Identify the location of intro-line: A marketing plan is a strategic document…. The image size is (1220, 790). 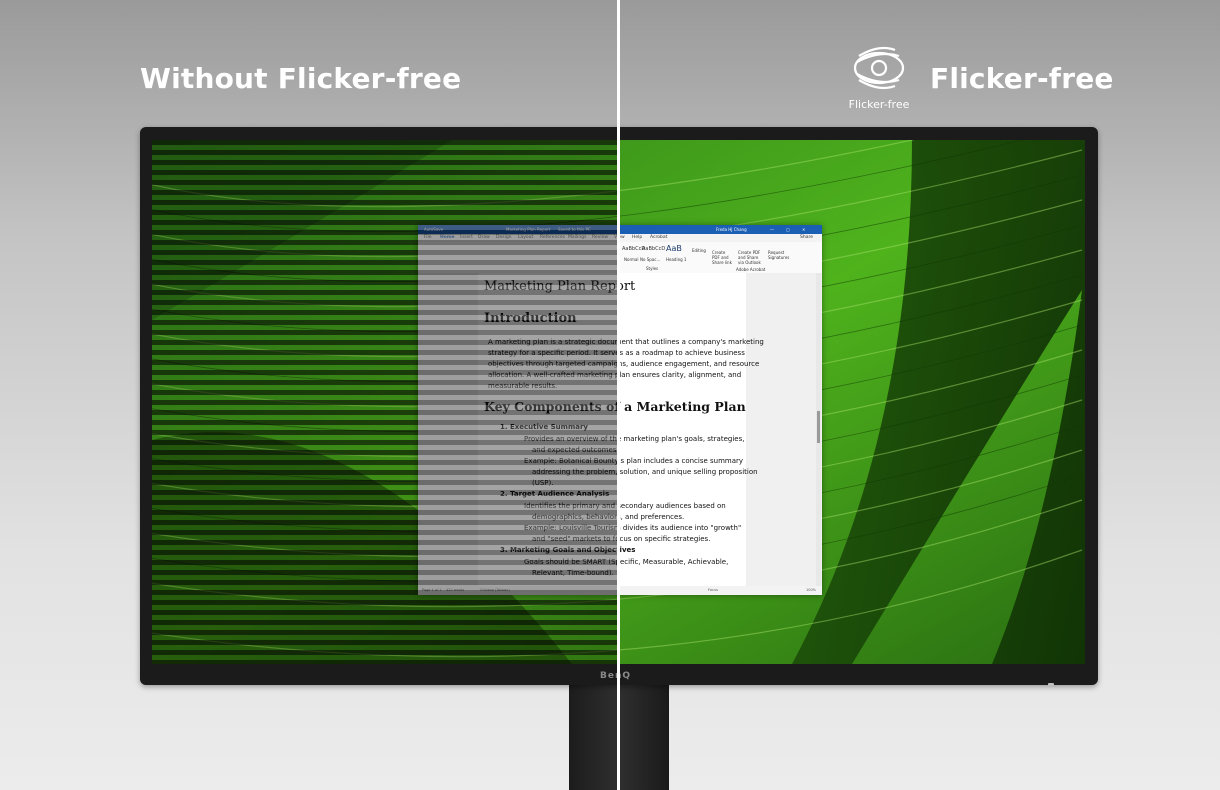
(626, 342).